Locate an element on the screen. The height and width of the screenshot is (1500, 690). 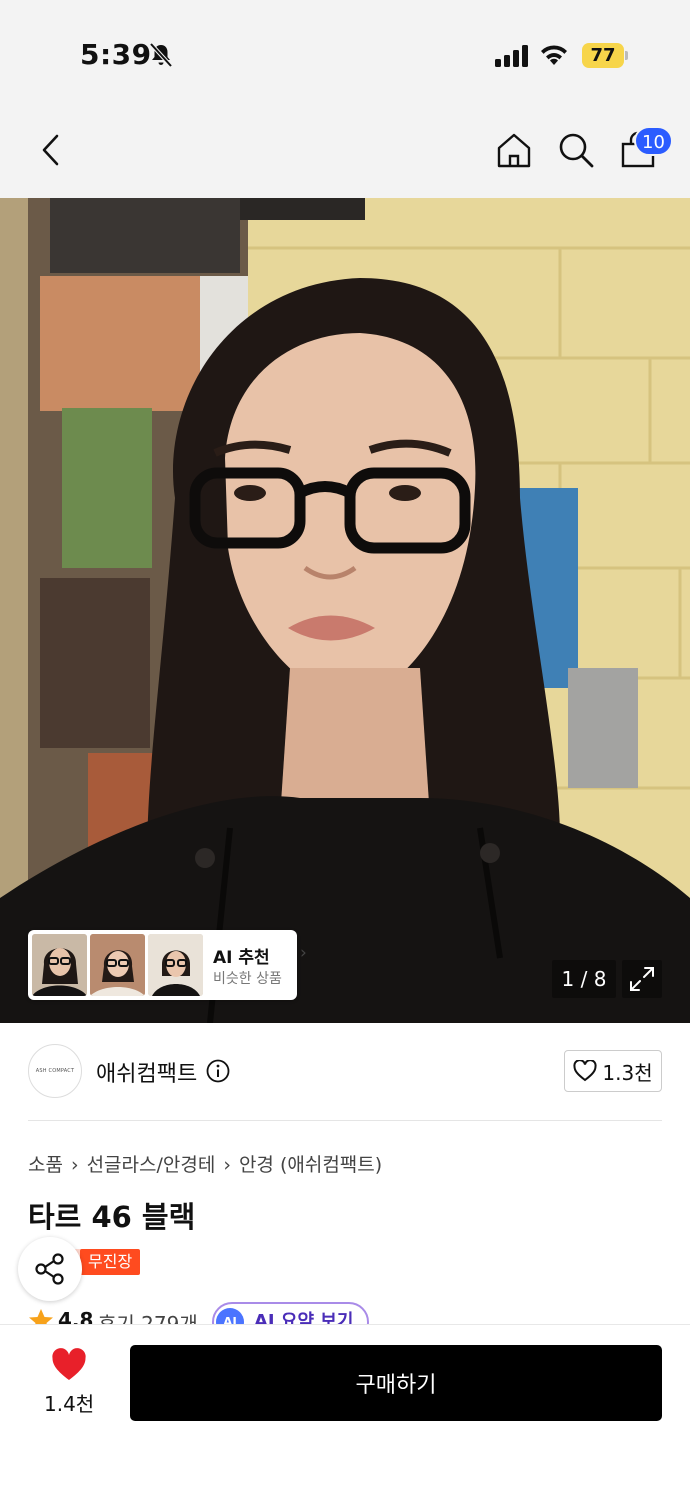
cart-count-badge: 10 is located at coordinates (653, 141).